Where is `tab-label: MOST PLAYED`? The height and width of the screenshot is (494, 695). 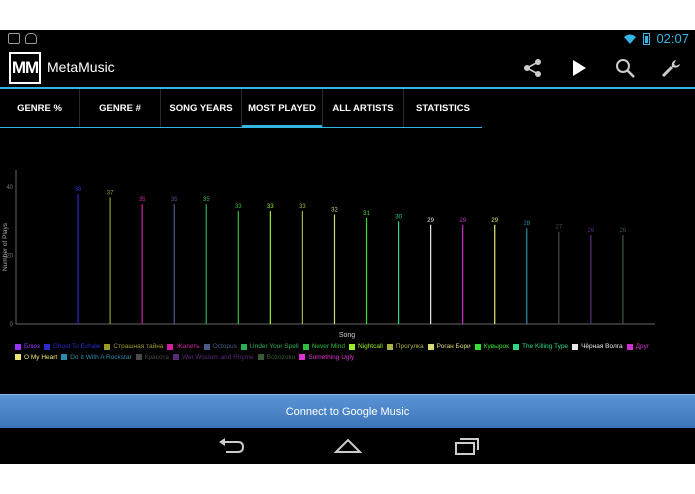
tab-label: MOST PLAYED is located at coordinates (282, 108).